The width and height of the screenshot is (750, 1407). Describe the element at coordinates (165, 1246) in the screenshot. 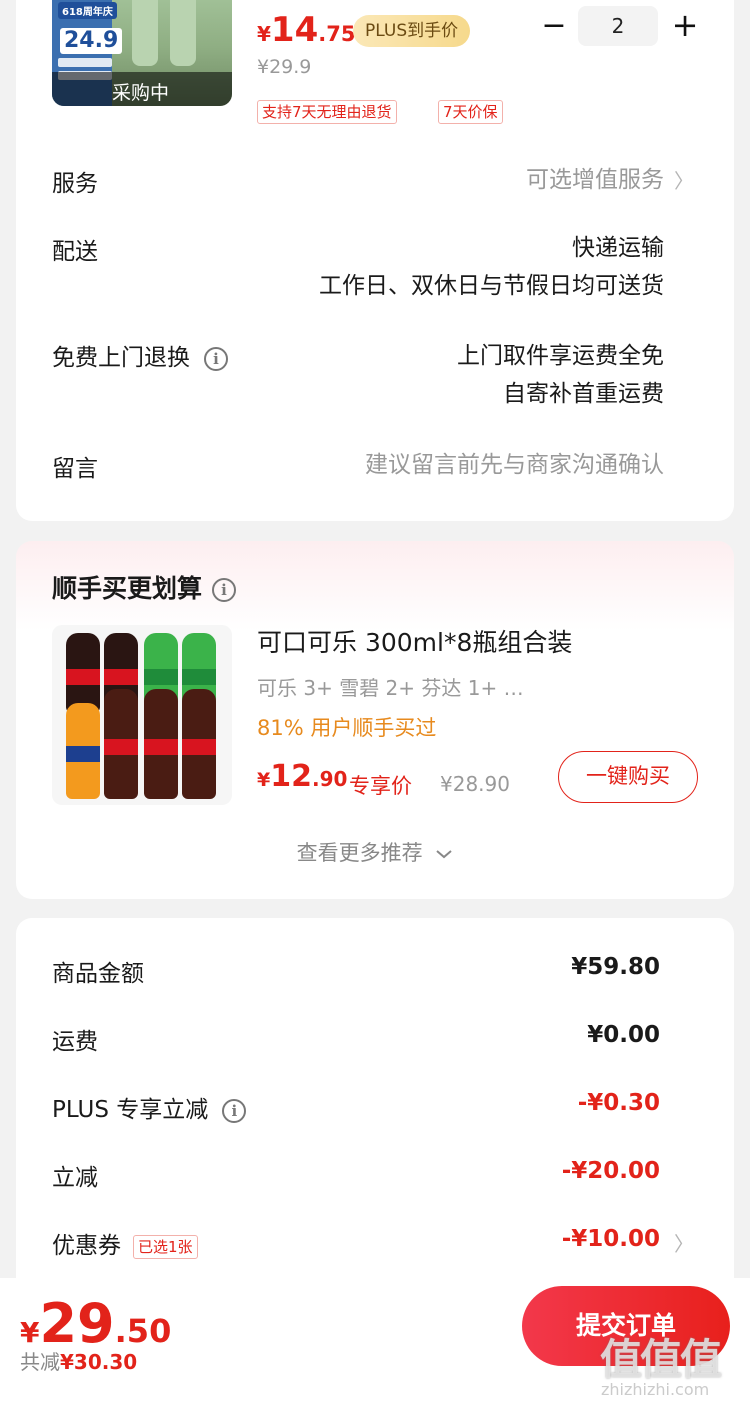

I see `coupon-selected-tag: 已选1张` at that location.